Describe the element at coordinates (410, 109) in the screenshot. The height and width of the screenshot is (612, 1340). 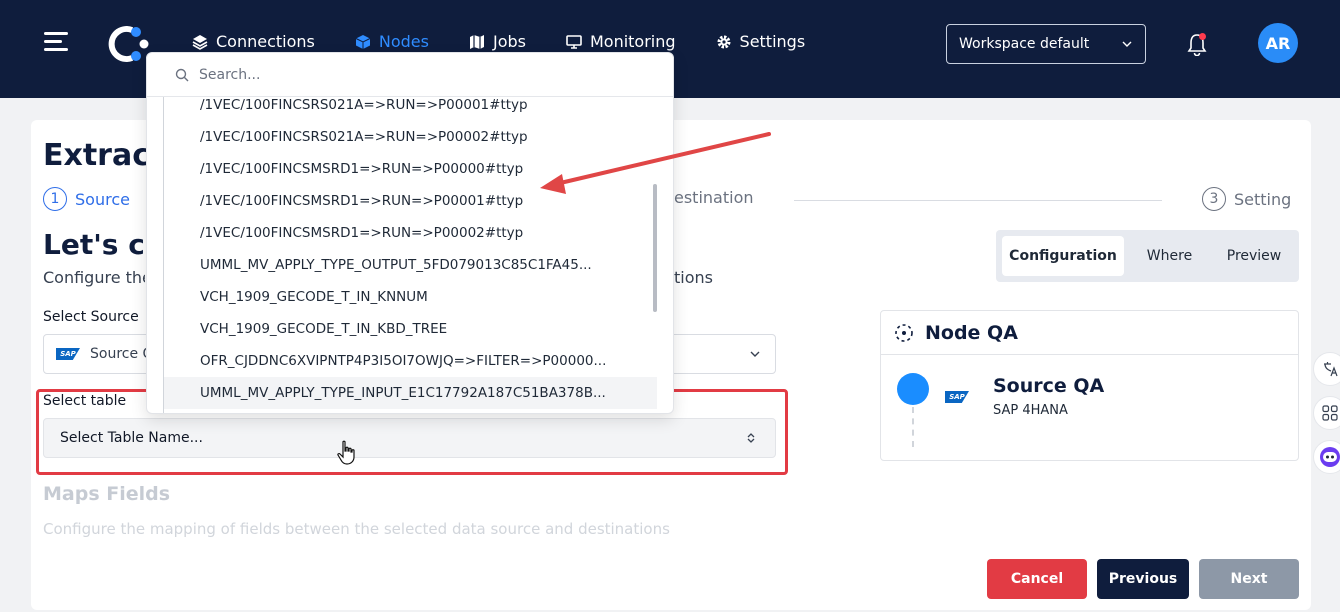
I see `list-item: /1VEC/100FINCSRS021A=>RUN=>P00001#ttyp` at that location.